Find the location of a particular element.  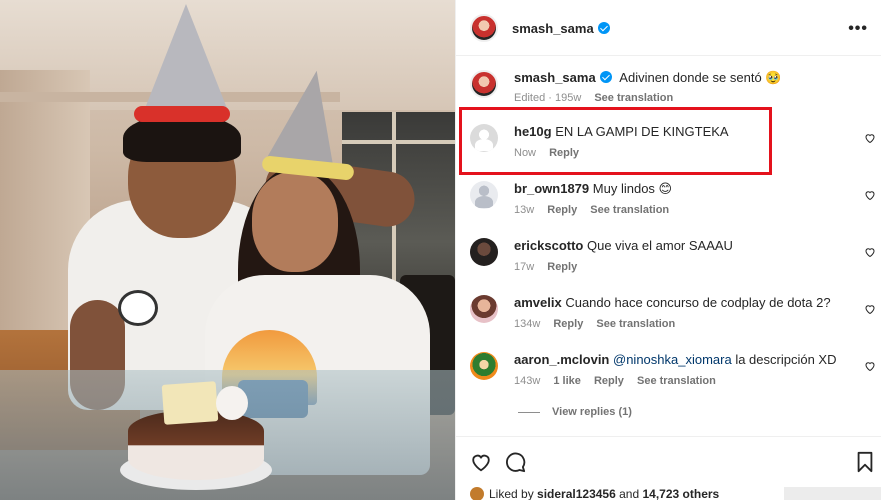

comment-like-count: 1 like is located at coordinates (567, 381).